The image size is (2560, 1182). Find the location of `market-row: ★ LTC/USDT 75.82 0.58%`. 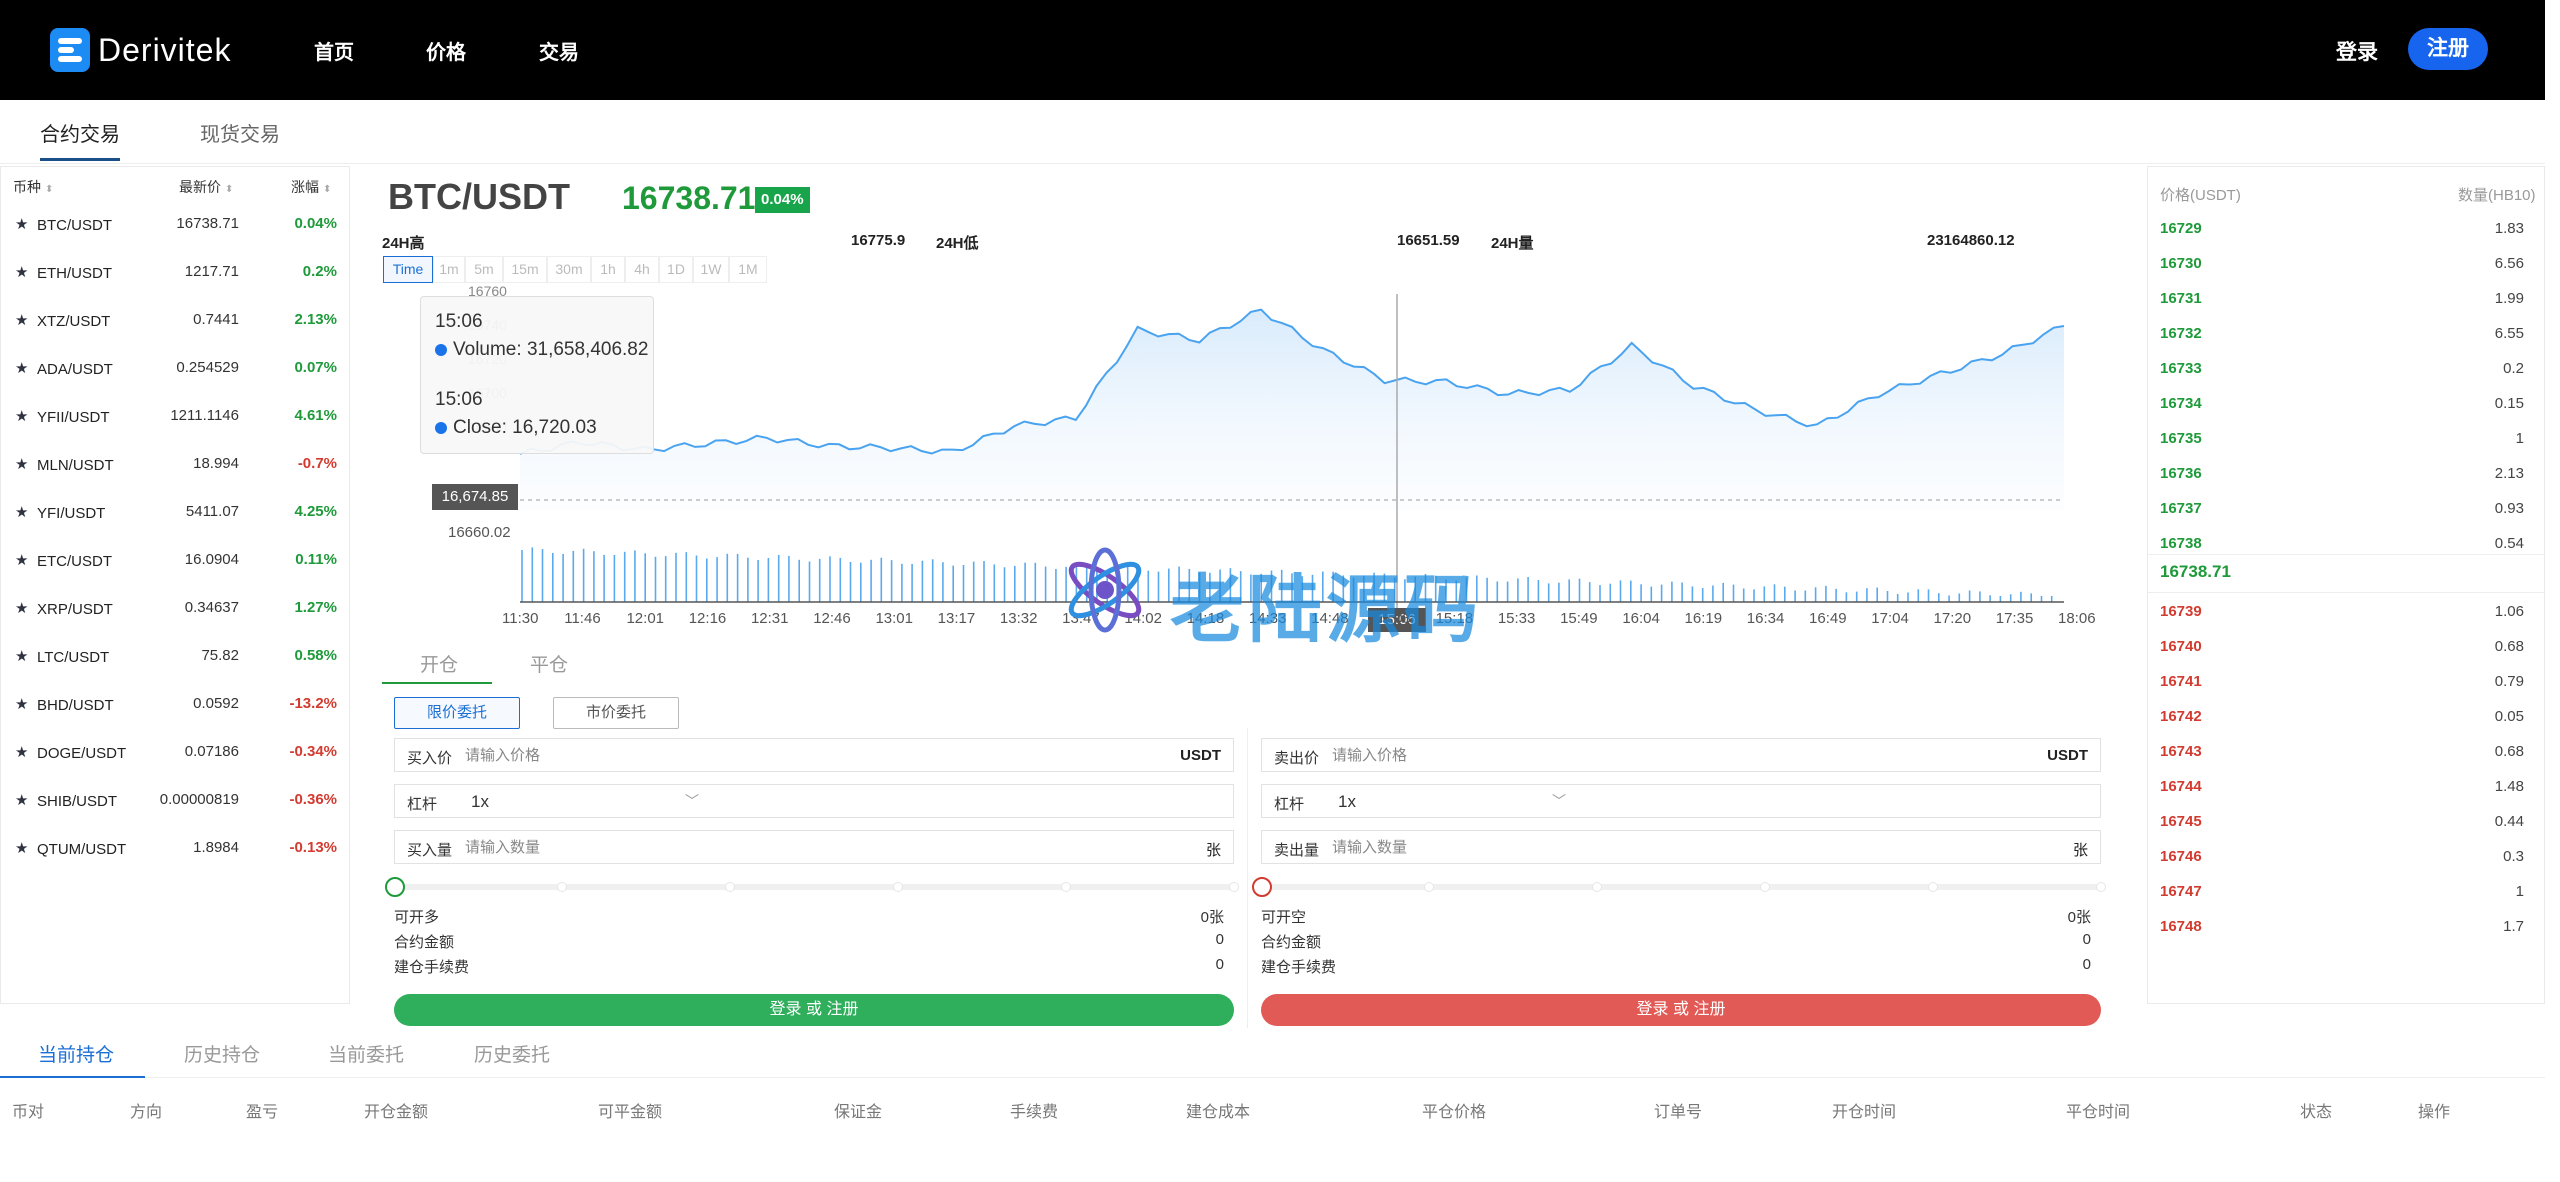

market-row: ★ LTC/USDT 75.82 0.58% is located at coordinates (175, 657).